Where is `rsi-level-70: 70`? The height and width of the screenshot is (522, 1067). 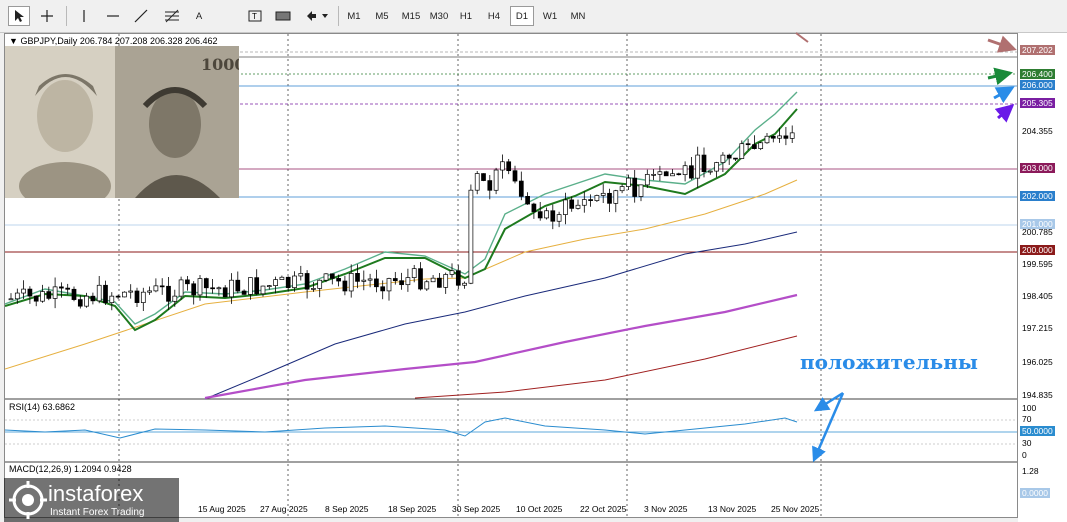 rsi-level-70: 70 is located at coordinates (1027, 419).